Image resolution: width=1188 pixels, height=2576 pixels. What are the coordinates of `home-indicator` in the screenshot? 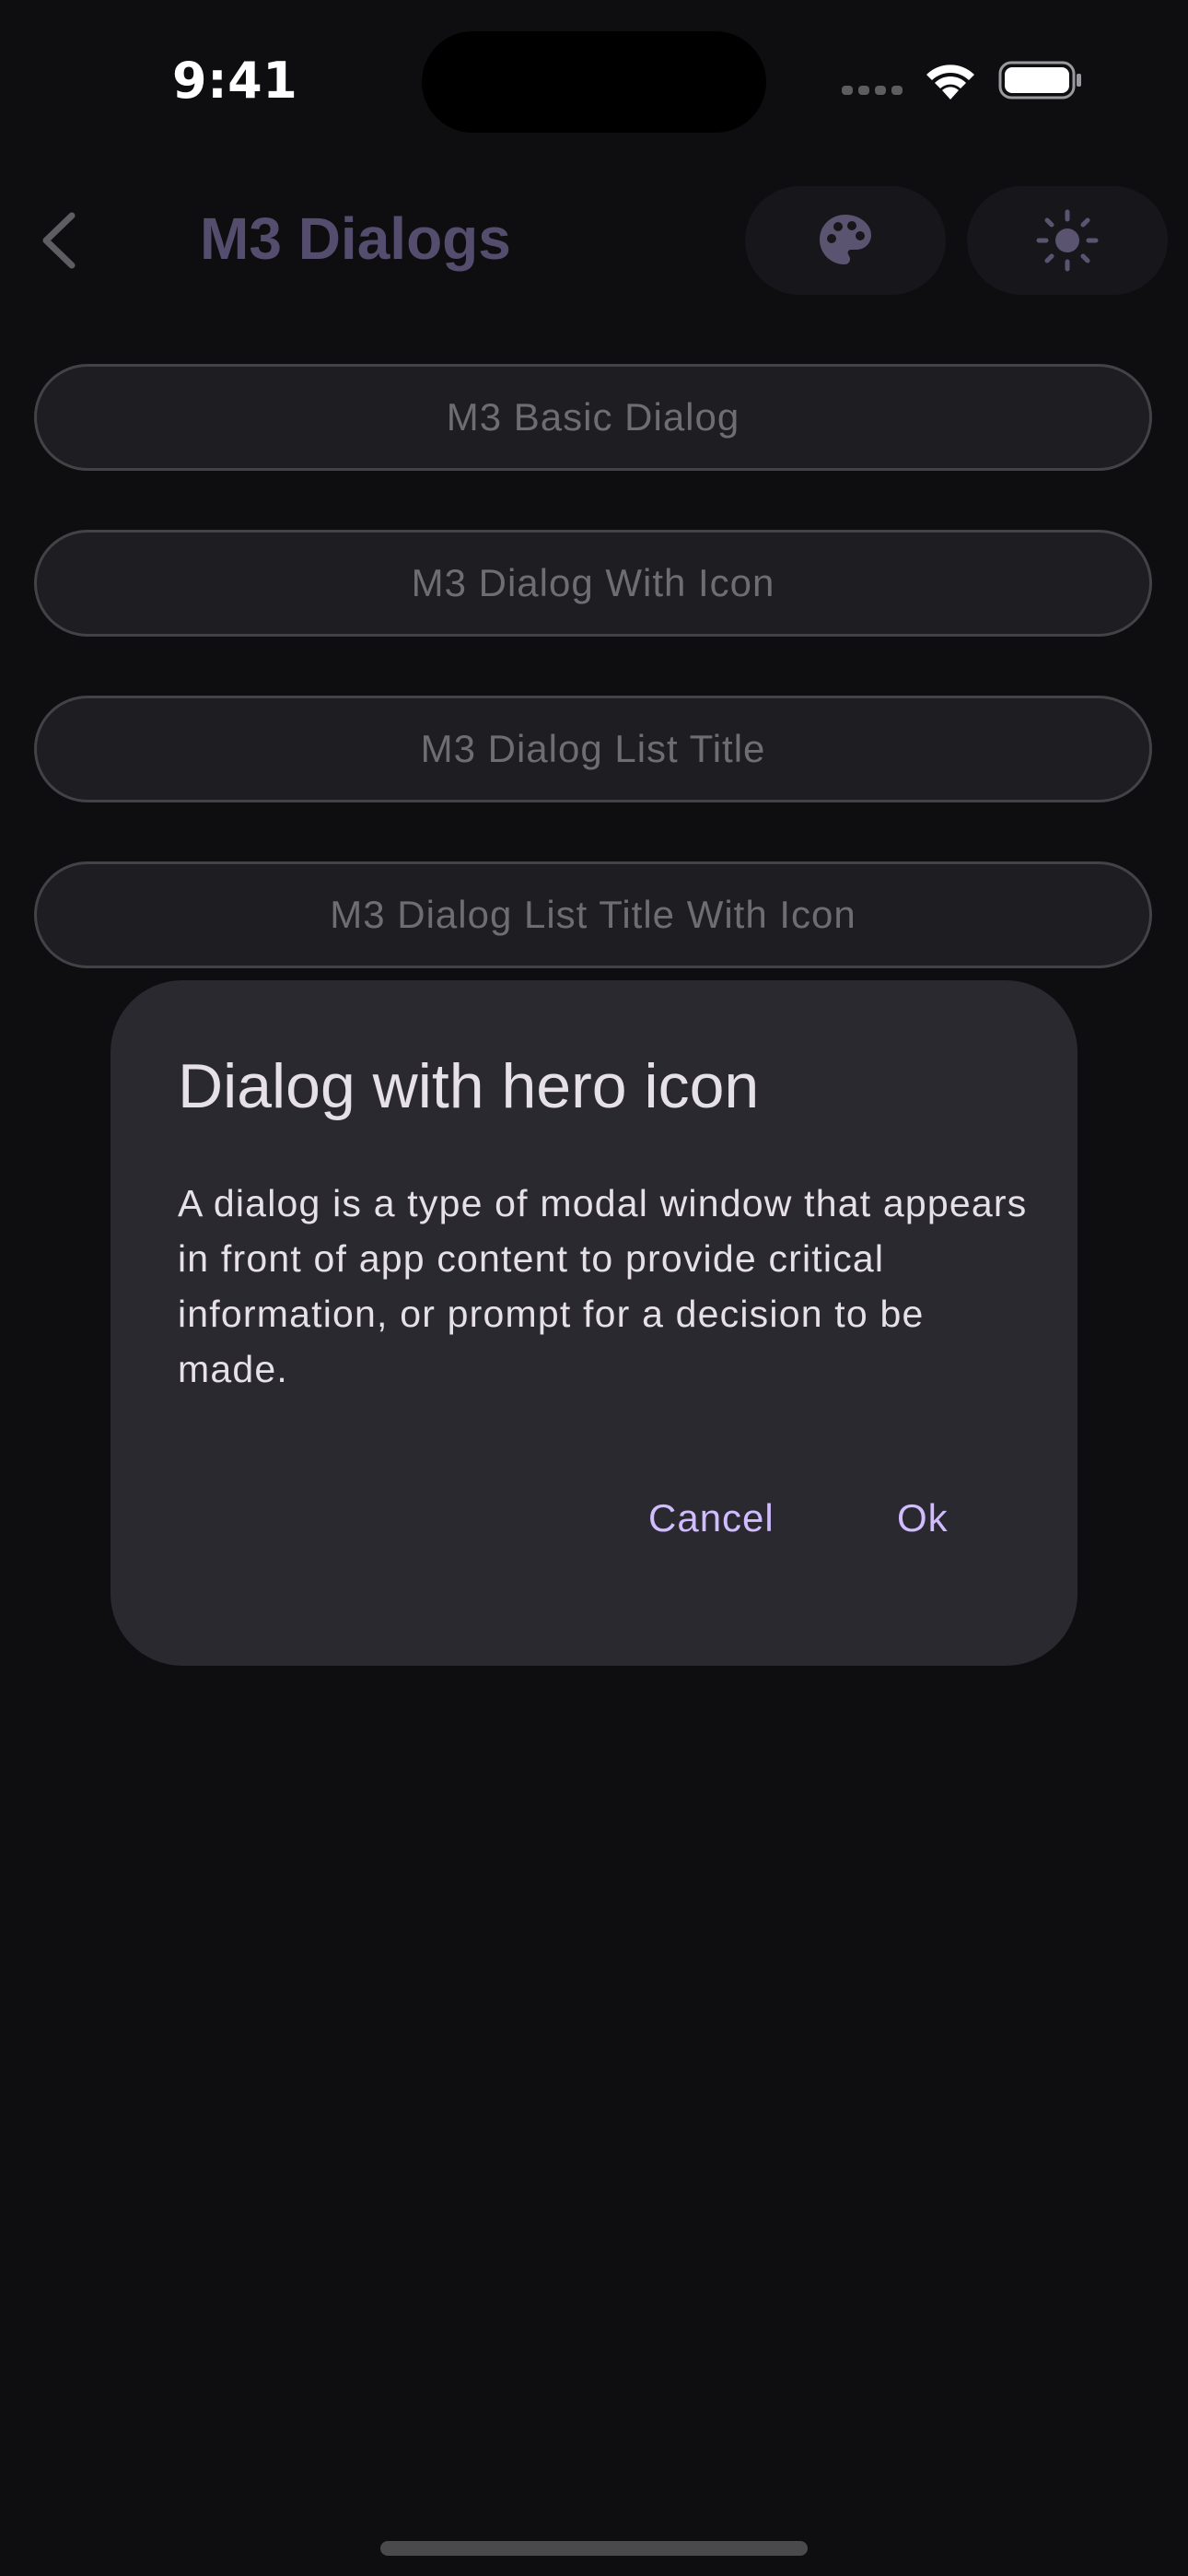 It's located at (594, 2548).